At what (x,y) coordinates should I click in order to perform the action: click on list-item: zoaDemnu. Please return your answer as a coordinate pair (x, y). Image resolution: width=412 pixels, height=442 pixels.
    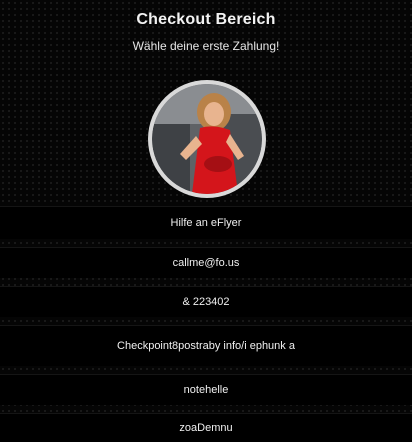
    Looking at the image, I should click on (206, 427).